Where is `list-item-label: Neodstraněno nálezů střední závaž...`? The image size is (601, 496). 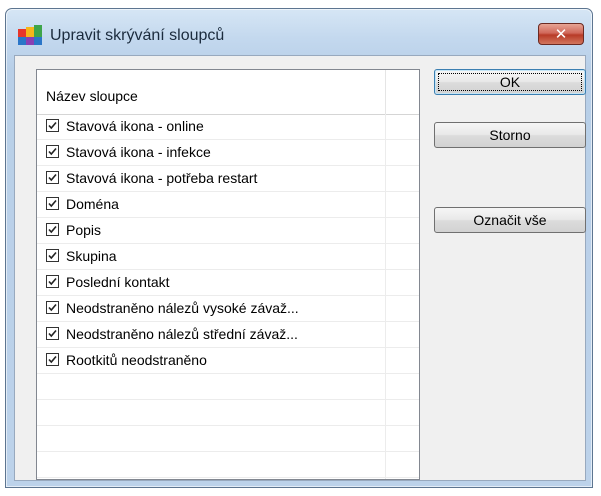
list-item-label: Neodstraněno nálezů střední závaž... is located at coordinates (182, 334).